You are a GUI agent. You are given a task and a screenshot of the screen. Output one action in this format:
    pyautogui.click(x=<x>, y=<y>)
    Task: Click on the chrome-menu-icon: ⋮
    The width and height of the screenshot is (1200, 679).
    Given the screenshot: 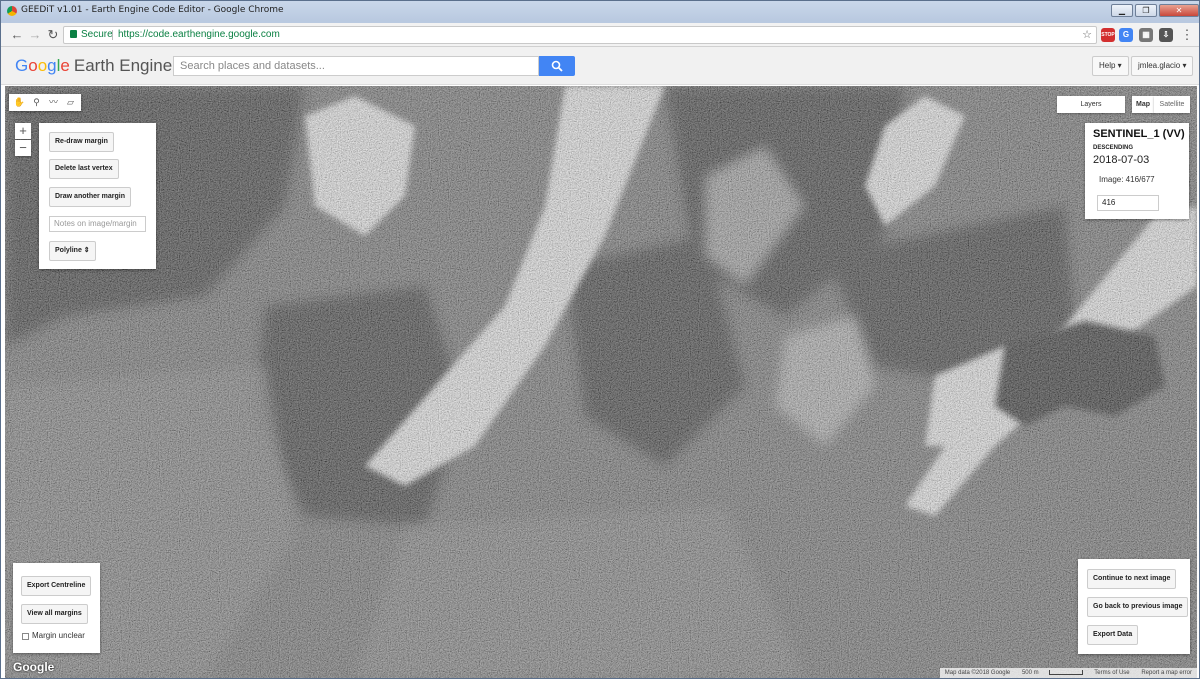 What is the action you would take?
    pyautogui.click(x=1187, y=35)
    